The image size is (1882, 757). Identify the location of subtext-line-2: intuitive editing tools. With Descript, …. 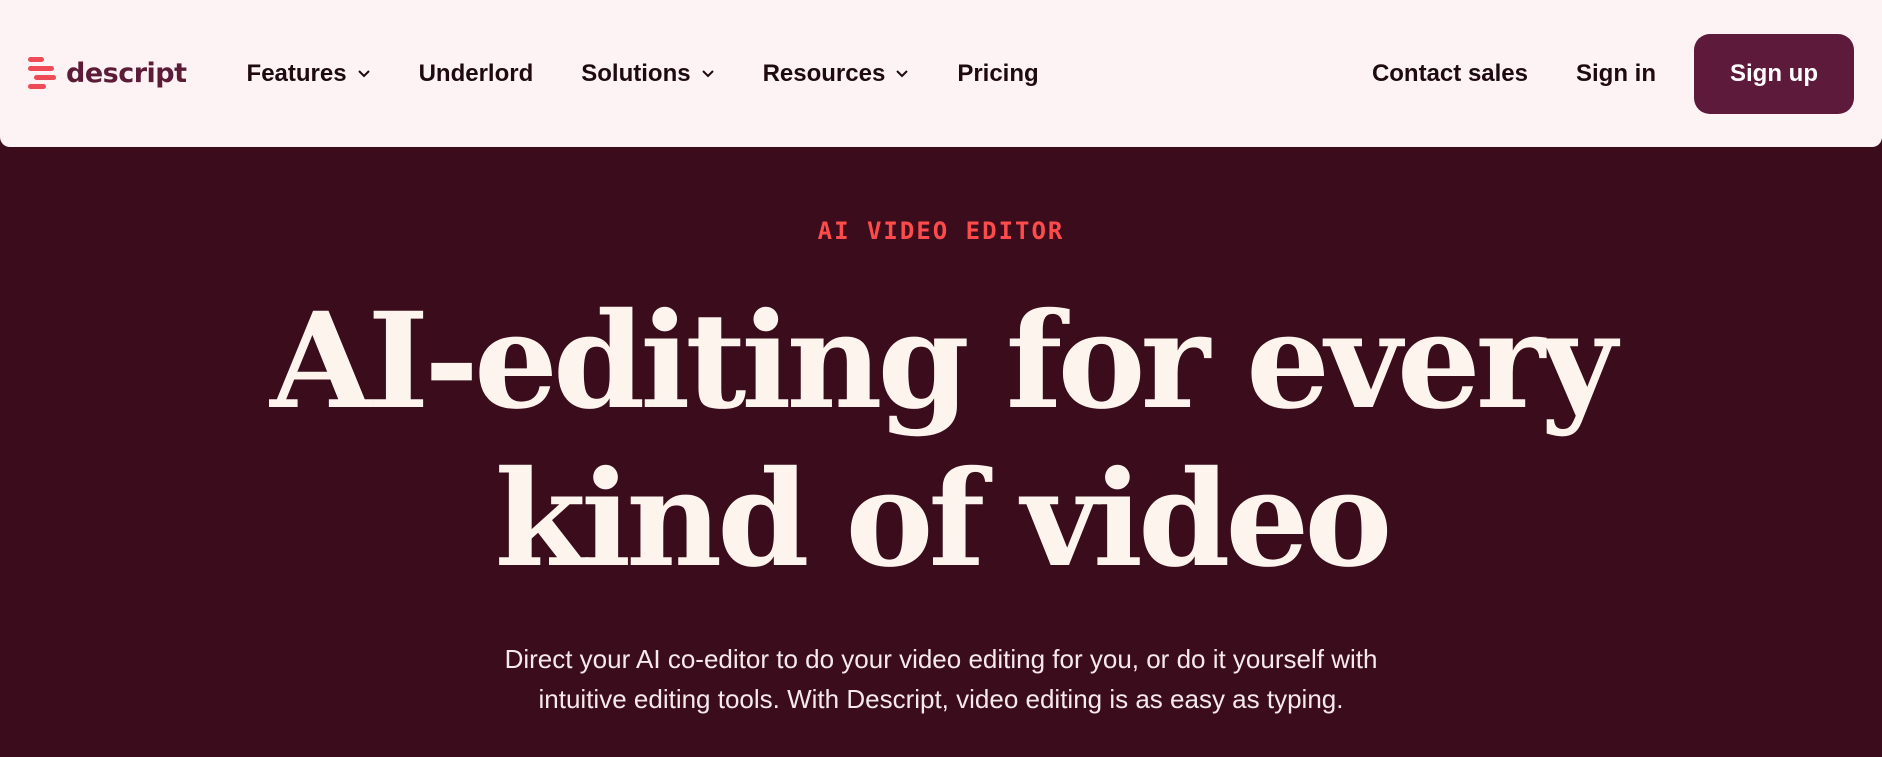
(941, 699).